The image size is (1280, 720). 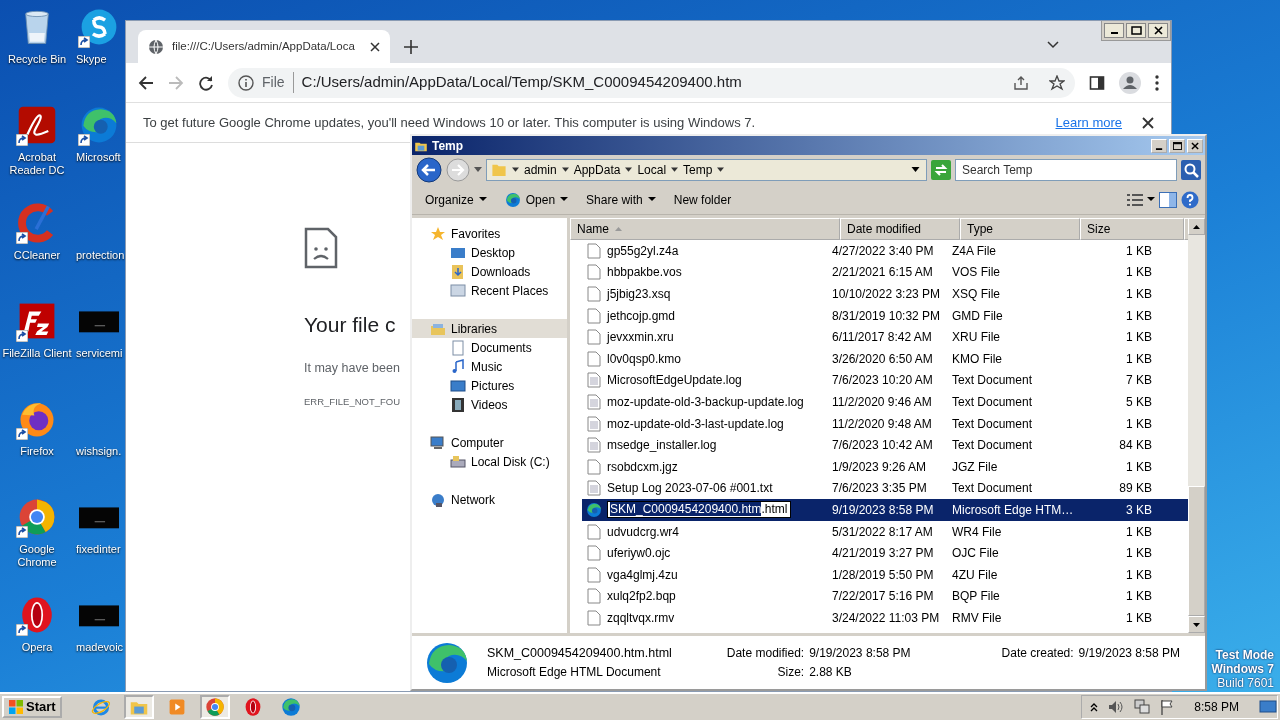 I want to click on file-row: rsobdcxm.jgz 1/9/2023 9:26 AM JGZ File 1 KB, so click(x=885, y=466).